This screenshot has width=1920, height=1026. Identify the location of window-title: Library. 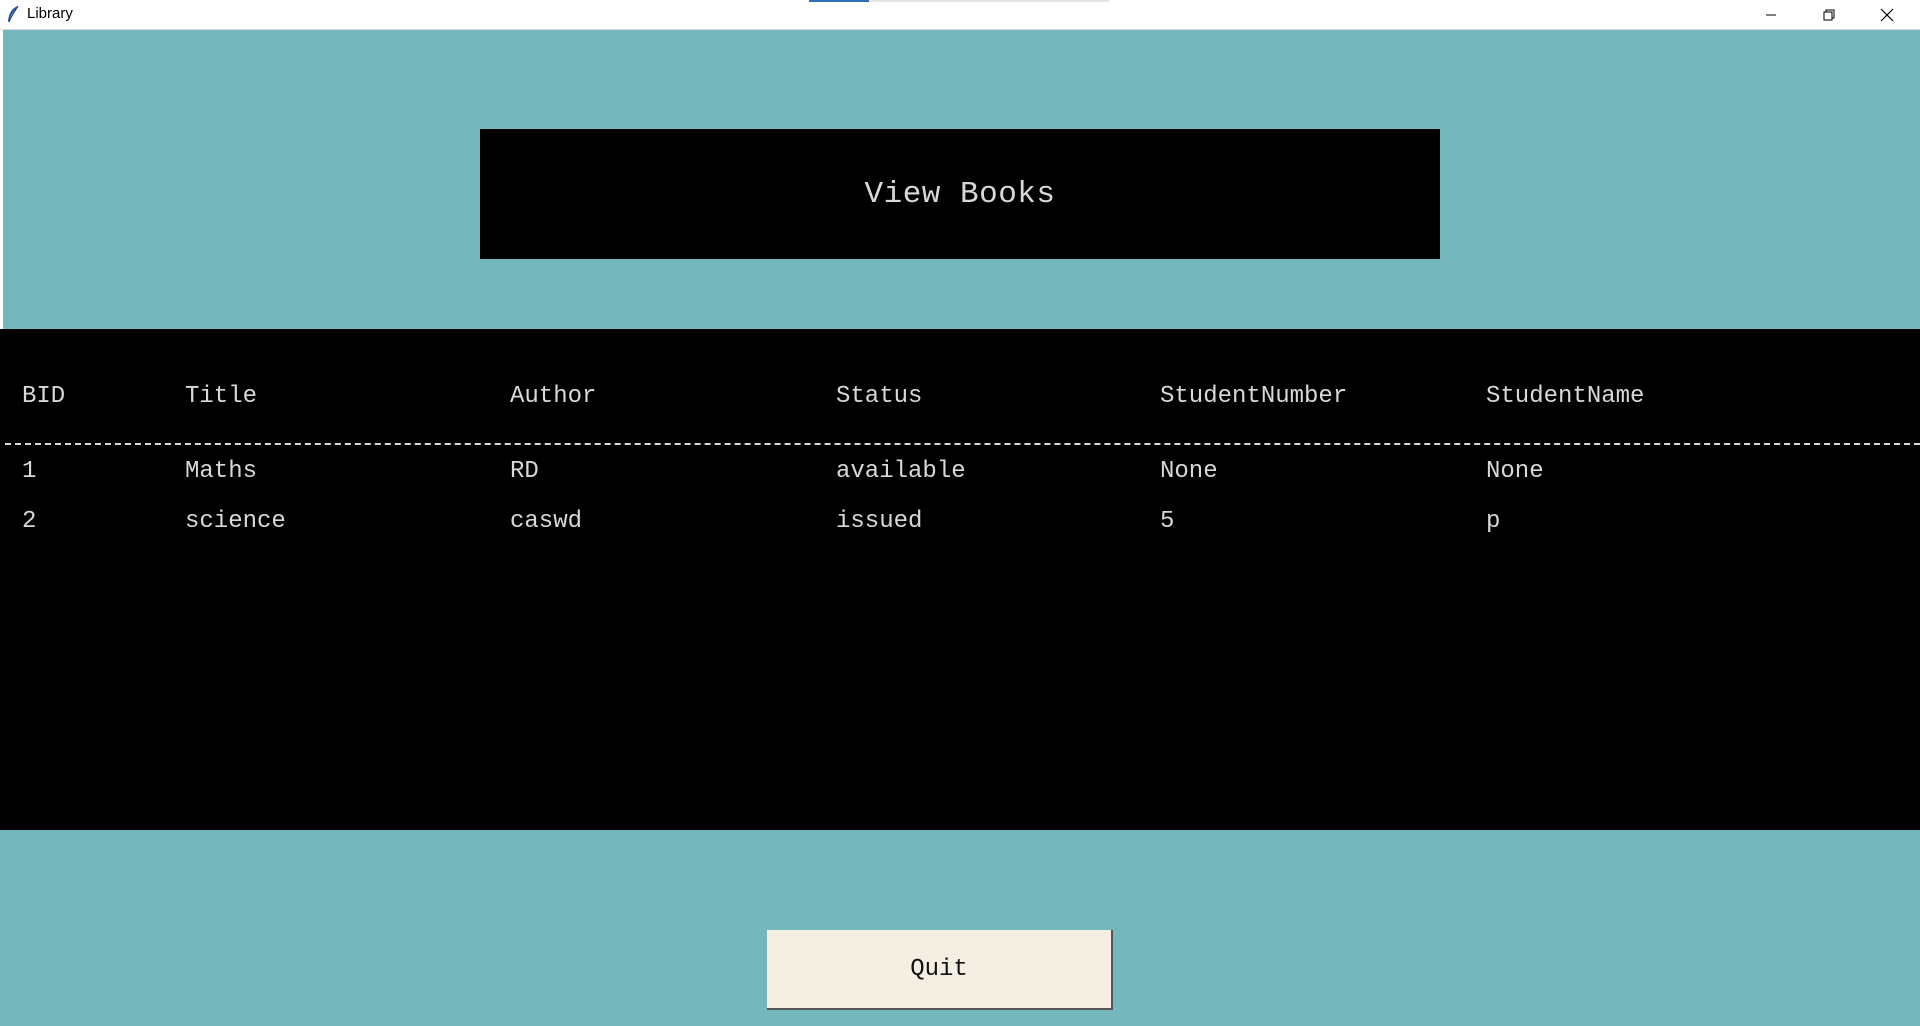
(50, 13).